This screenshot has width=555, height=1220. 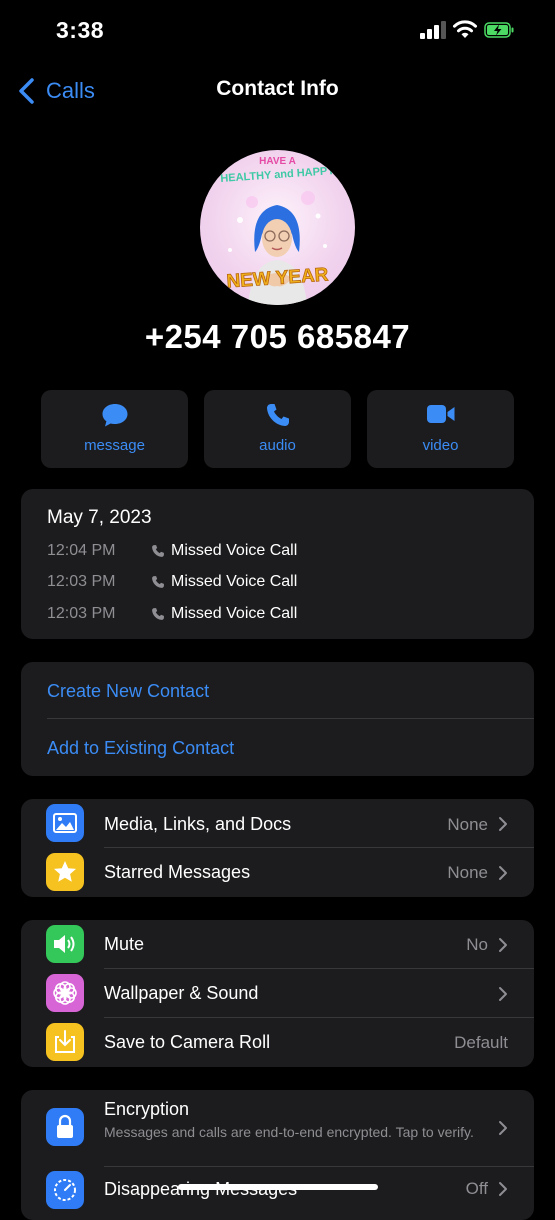 I want to click on download-icon, so click(x=65, y=1042).